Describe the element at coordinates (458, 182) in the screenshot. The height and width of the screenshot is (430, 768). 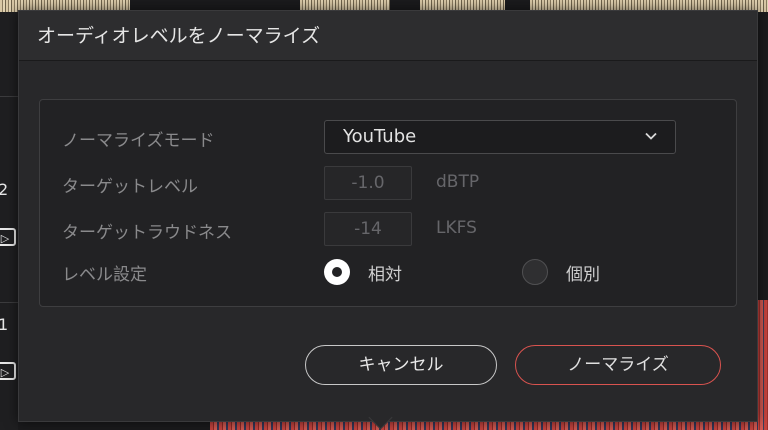
I see `target-level-unit: dBTP` at that location.